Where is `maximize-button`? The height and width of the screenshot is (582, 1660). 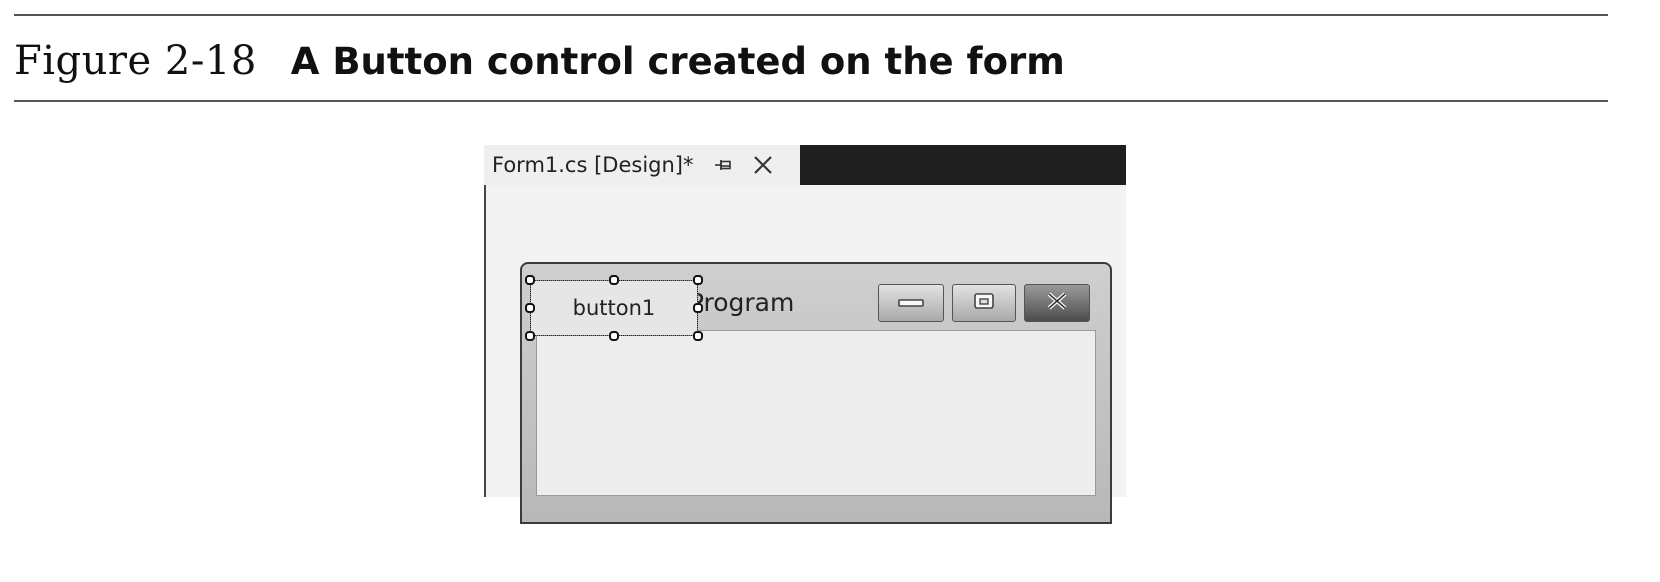 maximize-button is located at coordinates (984, 303).